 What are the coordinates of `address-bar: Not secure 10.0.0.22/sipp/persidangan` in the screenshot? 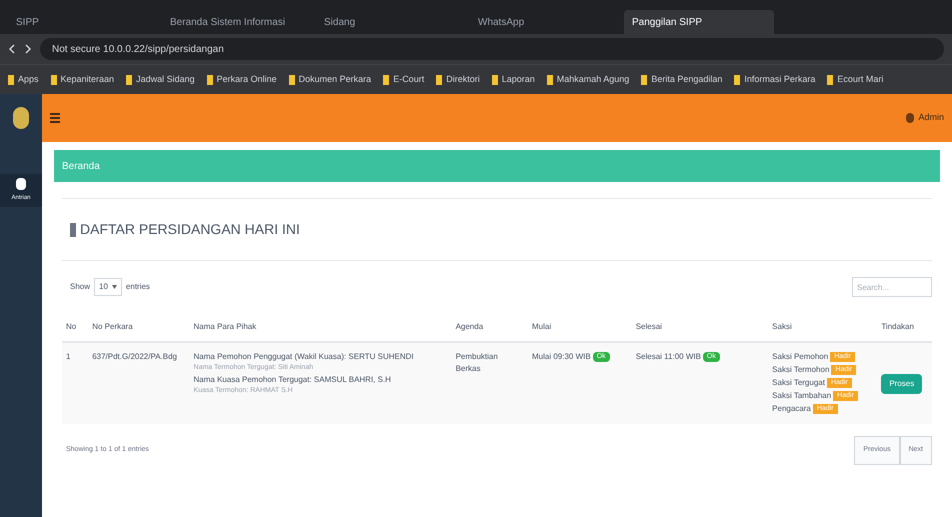 It's located at (492, 49).